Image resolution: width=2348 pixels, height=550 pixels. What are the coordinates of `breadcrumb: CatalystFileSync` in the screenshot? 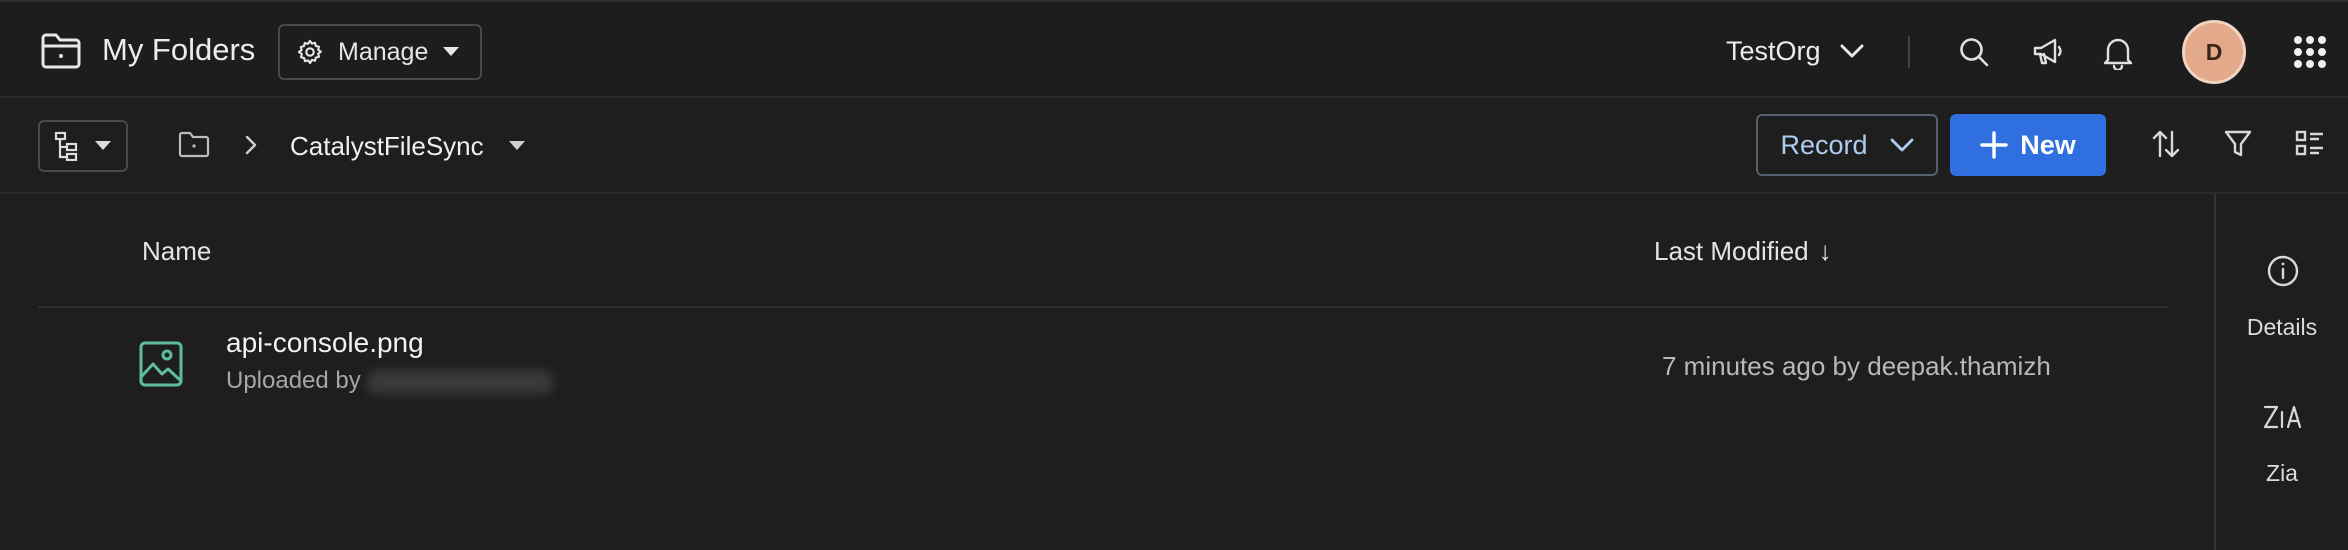 It's located at (408, 146).